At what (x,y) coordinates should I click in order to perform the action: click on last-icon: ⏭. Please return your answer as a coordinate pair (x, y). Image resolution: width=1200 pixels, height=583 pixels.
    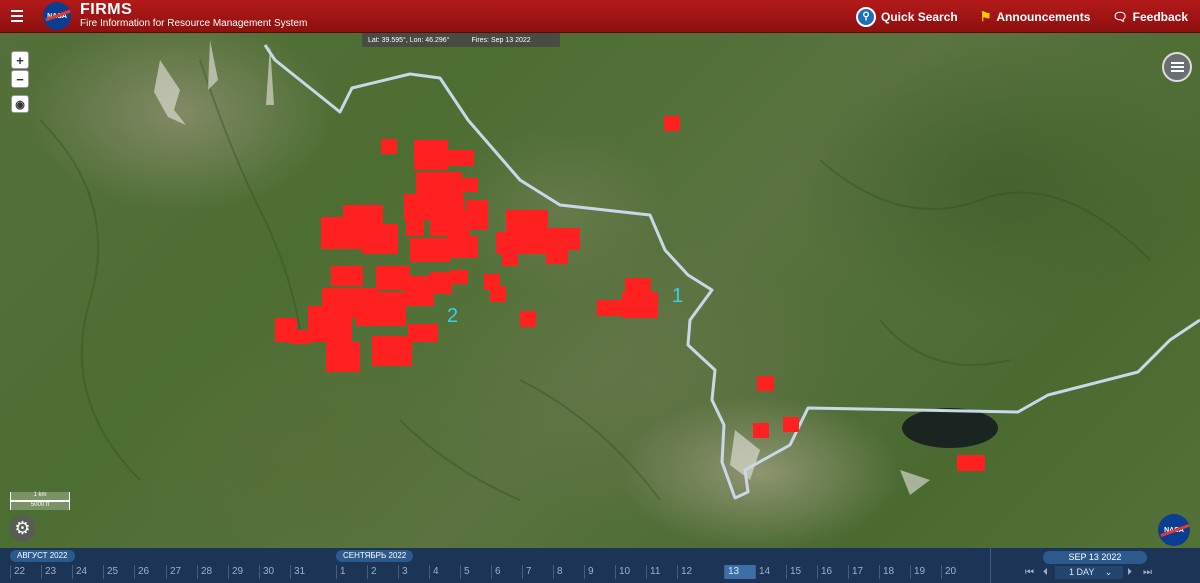
    Looking at the image, I should click on (1147, 573).